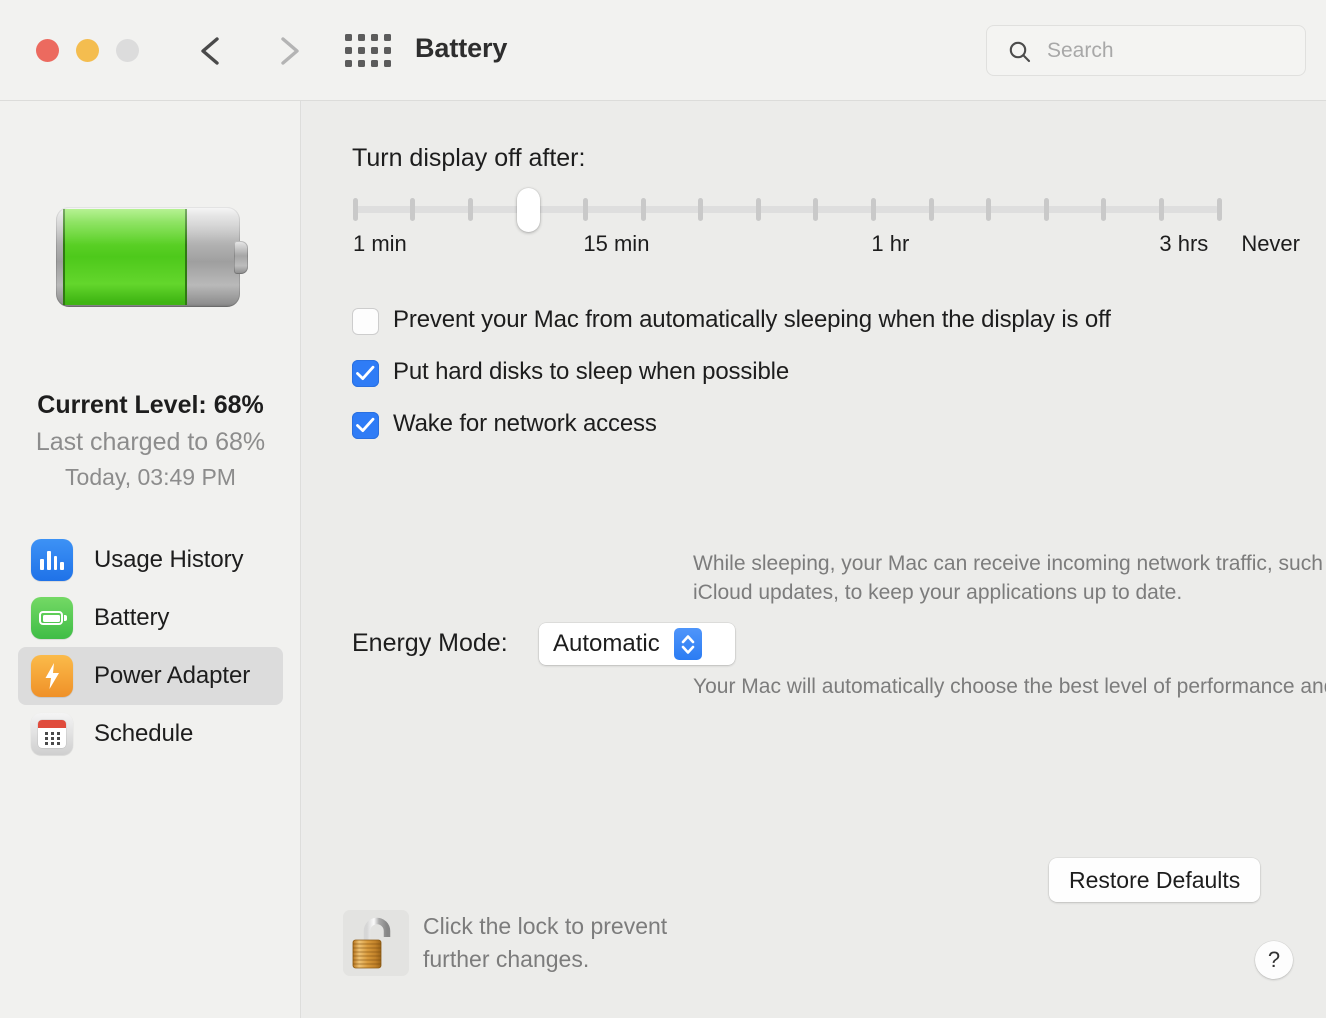  What do you see at coordinates (606, 643) in the screenshot?
I see `energy-mode-value: Automatic` at bounding box center [606, 643].